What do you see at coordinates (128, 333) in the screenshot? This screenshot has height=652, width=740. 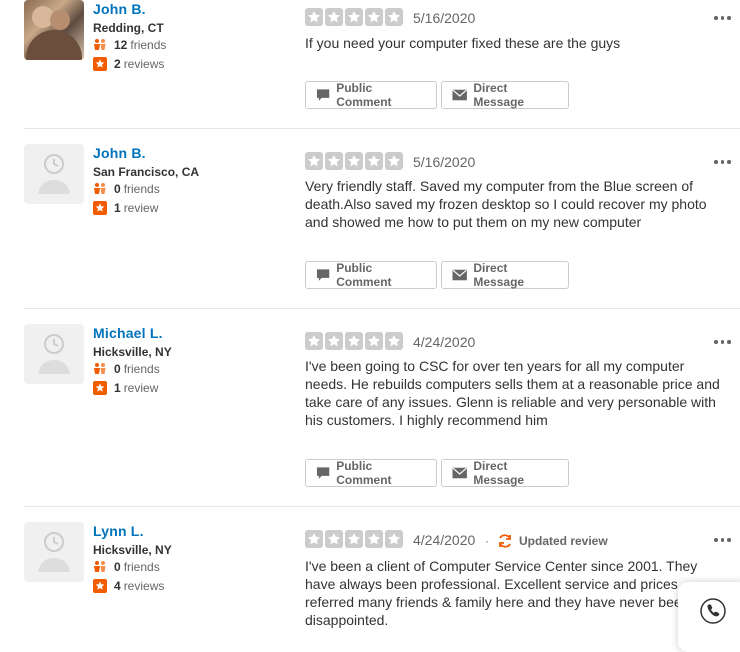 I see `user-name-link: Michael L.` at bounding box center [128, 333].